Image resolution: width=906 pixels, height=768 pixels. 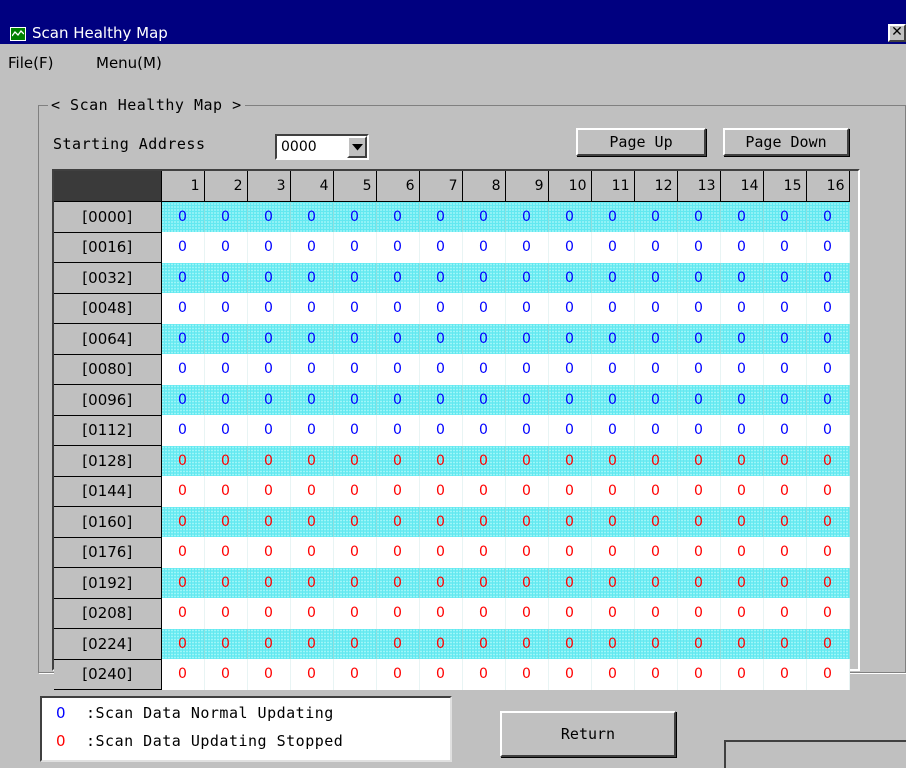 I want to click on row-address-label: [0208], so click(x=108, y=613).